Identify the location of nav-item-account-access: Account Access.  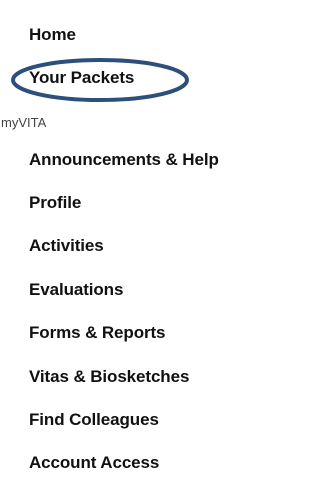
(94, 463).